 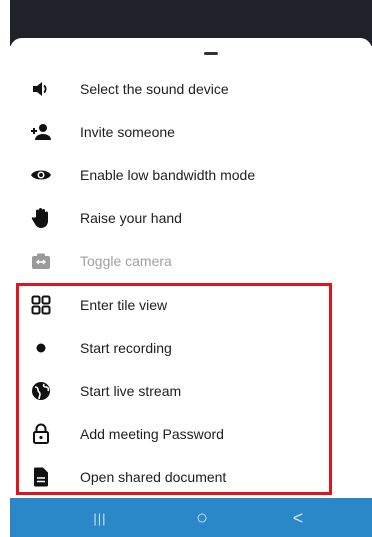 I want to click on menu-item-label: Toggle camera, so click(x=126, y=261).